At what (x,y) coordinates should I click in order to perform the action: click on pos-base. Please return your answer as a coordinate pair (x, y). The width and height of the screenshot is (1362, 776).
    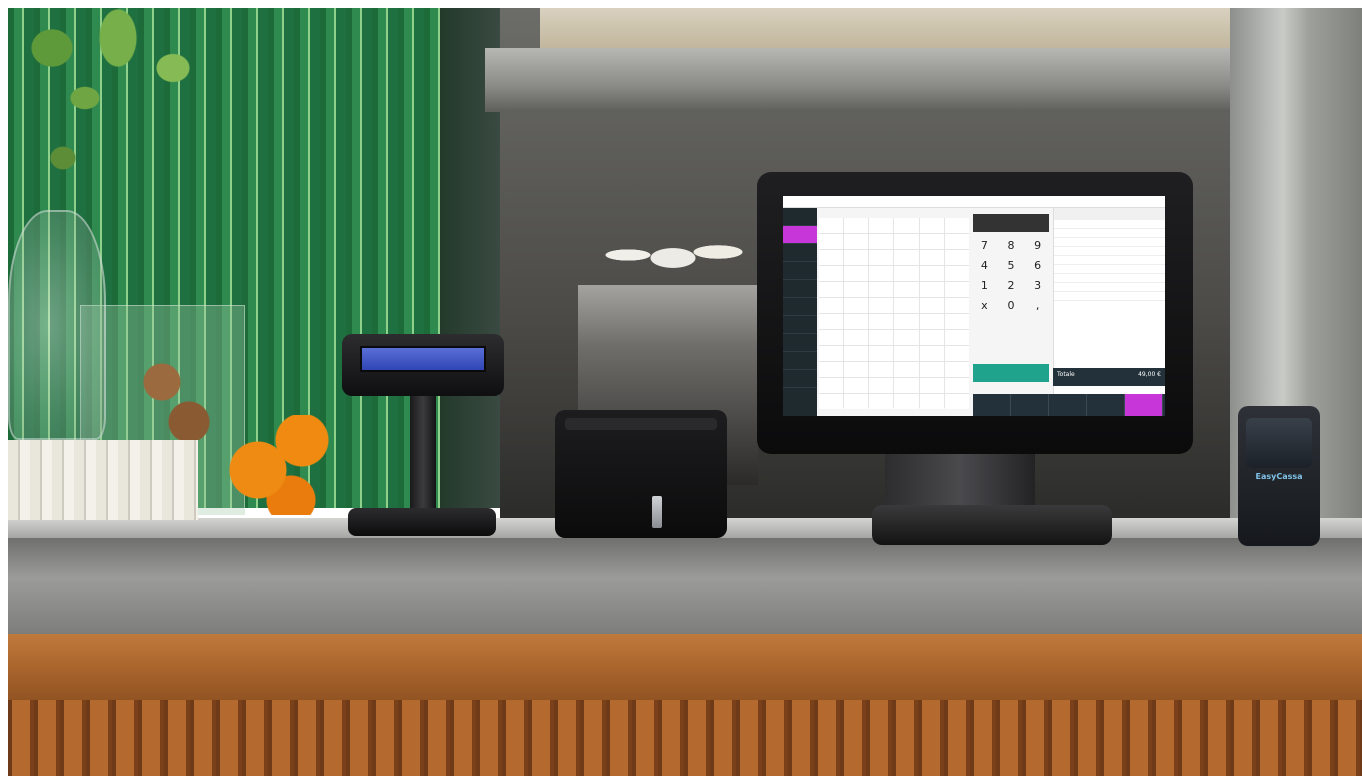
    Looking at the image, I should click on (992, 525).